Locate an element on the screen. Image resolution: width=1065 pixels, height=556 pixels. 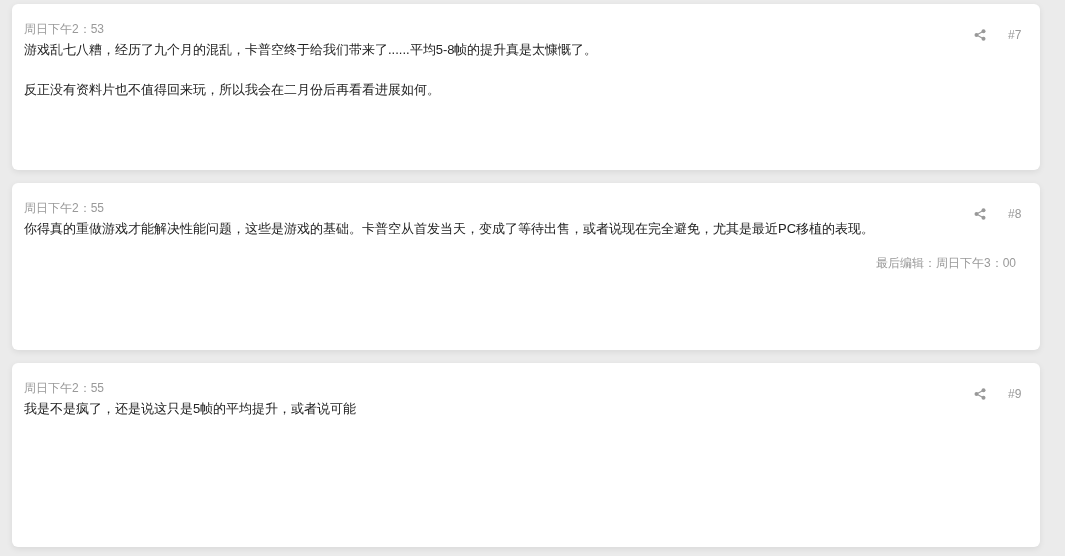
post-text: 你得真的重做游戏才能解决性能问题，这些是游戏的基础。卡普空从首发当天，变成了等待出售，或者说现在完全避免，尤其是最近PC移植的表现。 is located at coordinates (450, 229).